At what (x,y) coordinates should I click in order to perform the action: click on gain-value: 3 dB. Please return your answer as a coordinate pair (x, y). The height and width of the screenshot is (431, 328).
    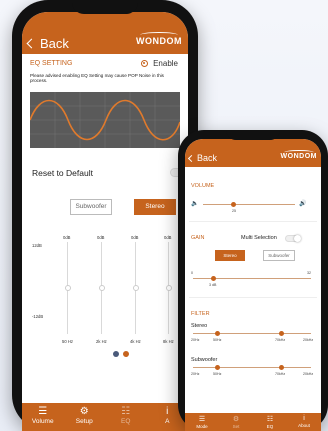
    Looking at the image, I should click on (213, 285).